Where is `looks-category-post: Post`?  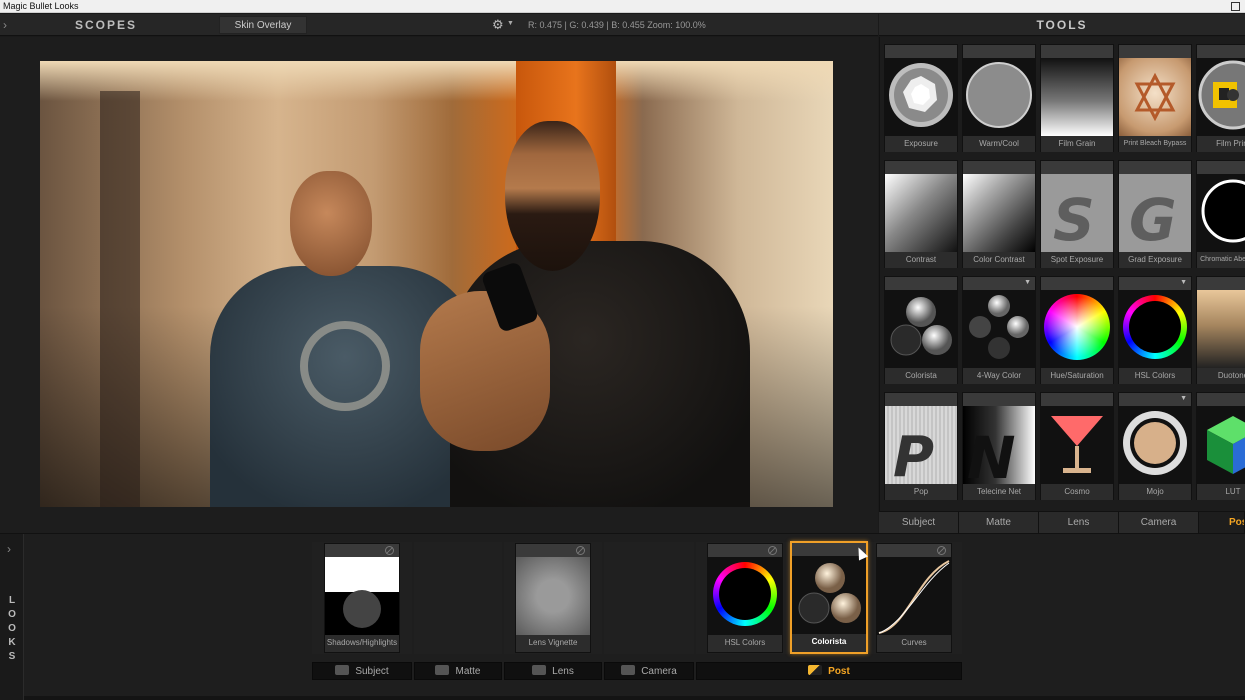
looks-category-post: Post is located at coordinates (829, 671).